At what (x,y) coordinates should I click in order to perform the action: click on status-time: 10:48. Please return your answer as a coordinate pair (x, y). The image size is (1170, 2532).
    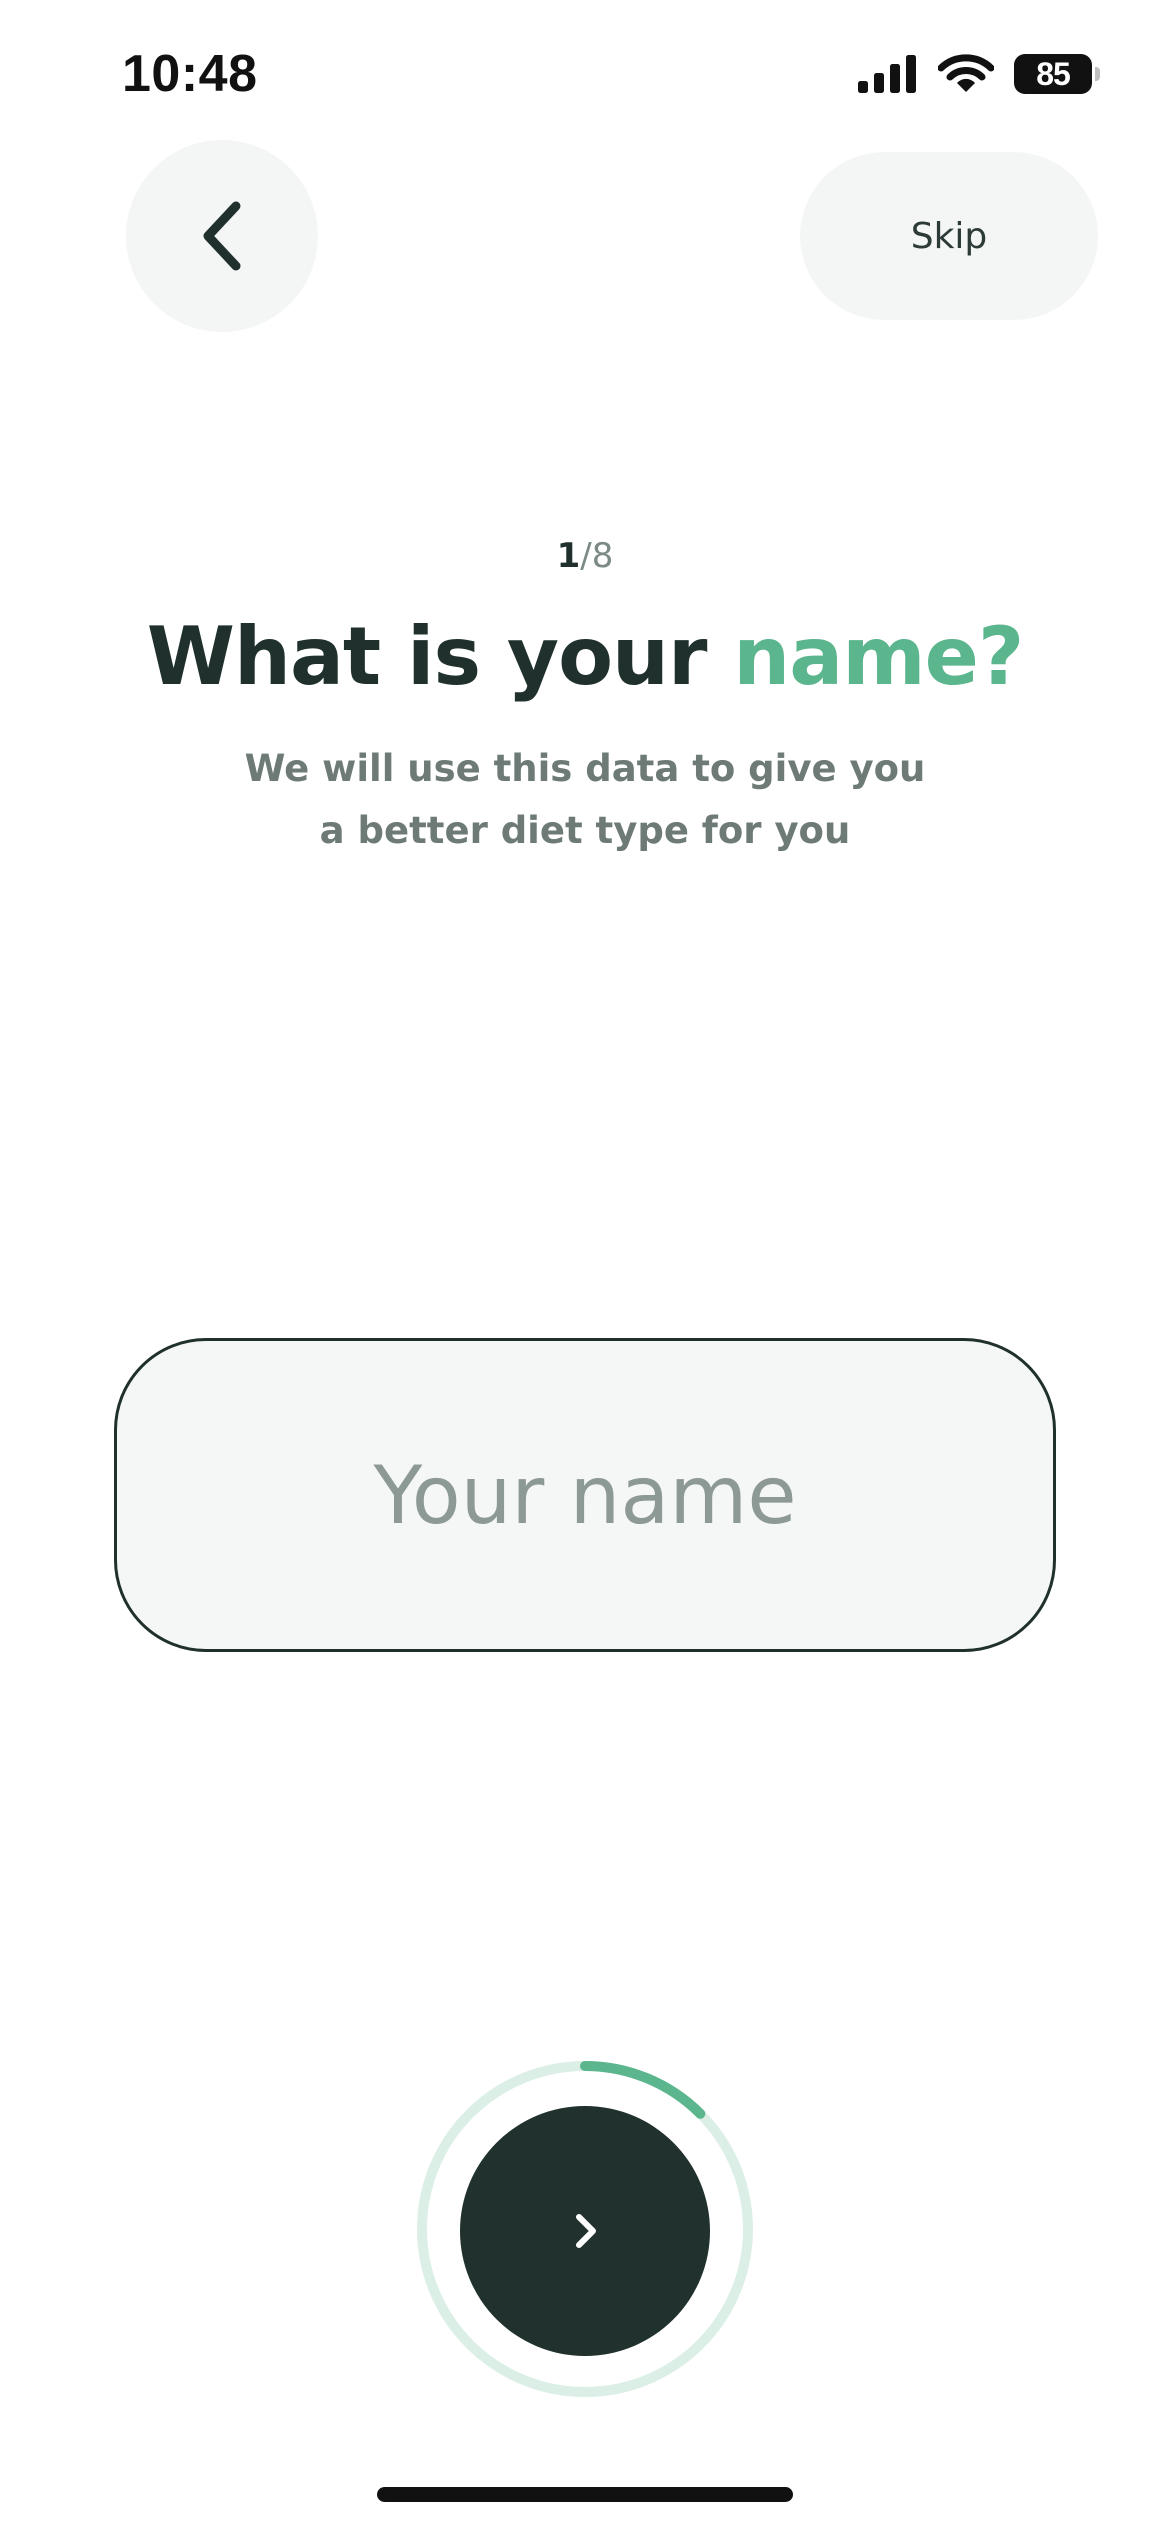
    Looking at the image, I should click on (190, 74).